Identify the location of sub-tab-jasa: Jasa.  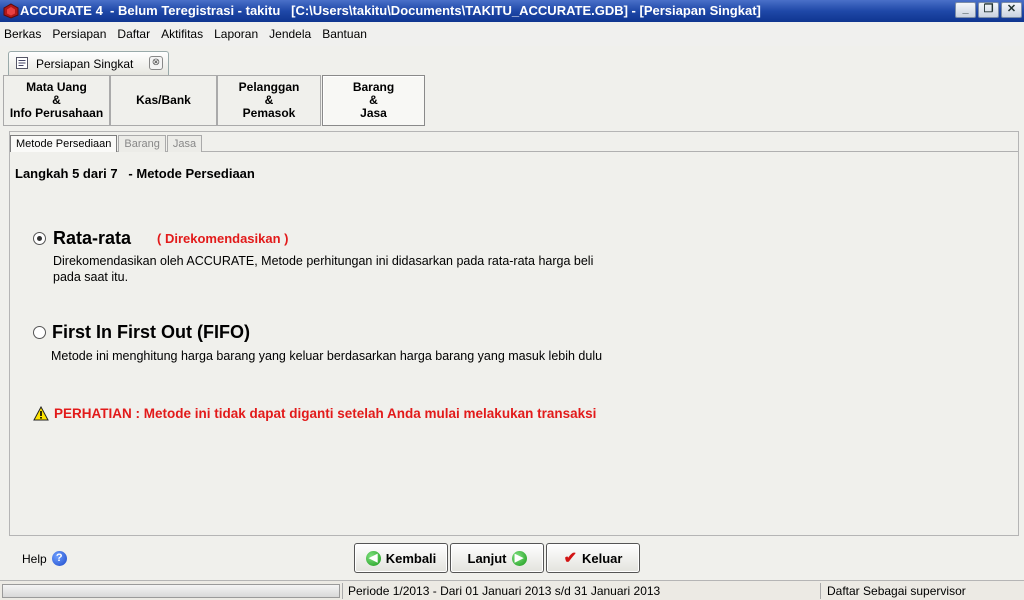
(184, 143).